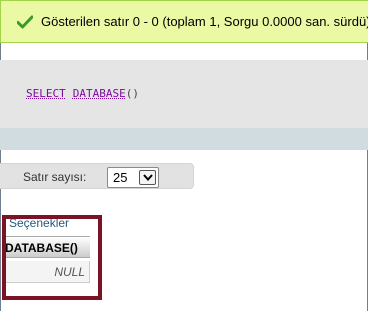  Describe the element at coordinates (184, 139) in the screenshot. I see `query-actions-strip` at that location.